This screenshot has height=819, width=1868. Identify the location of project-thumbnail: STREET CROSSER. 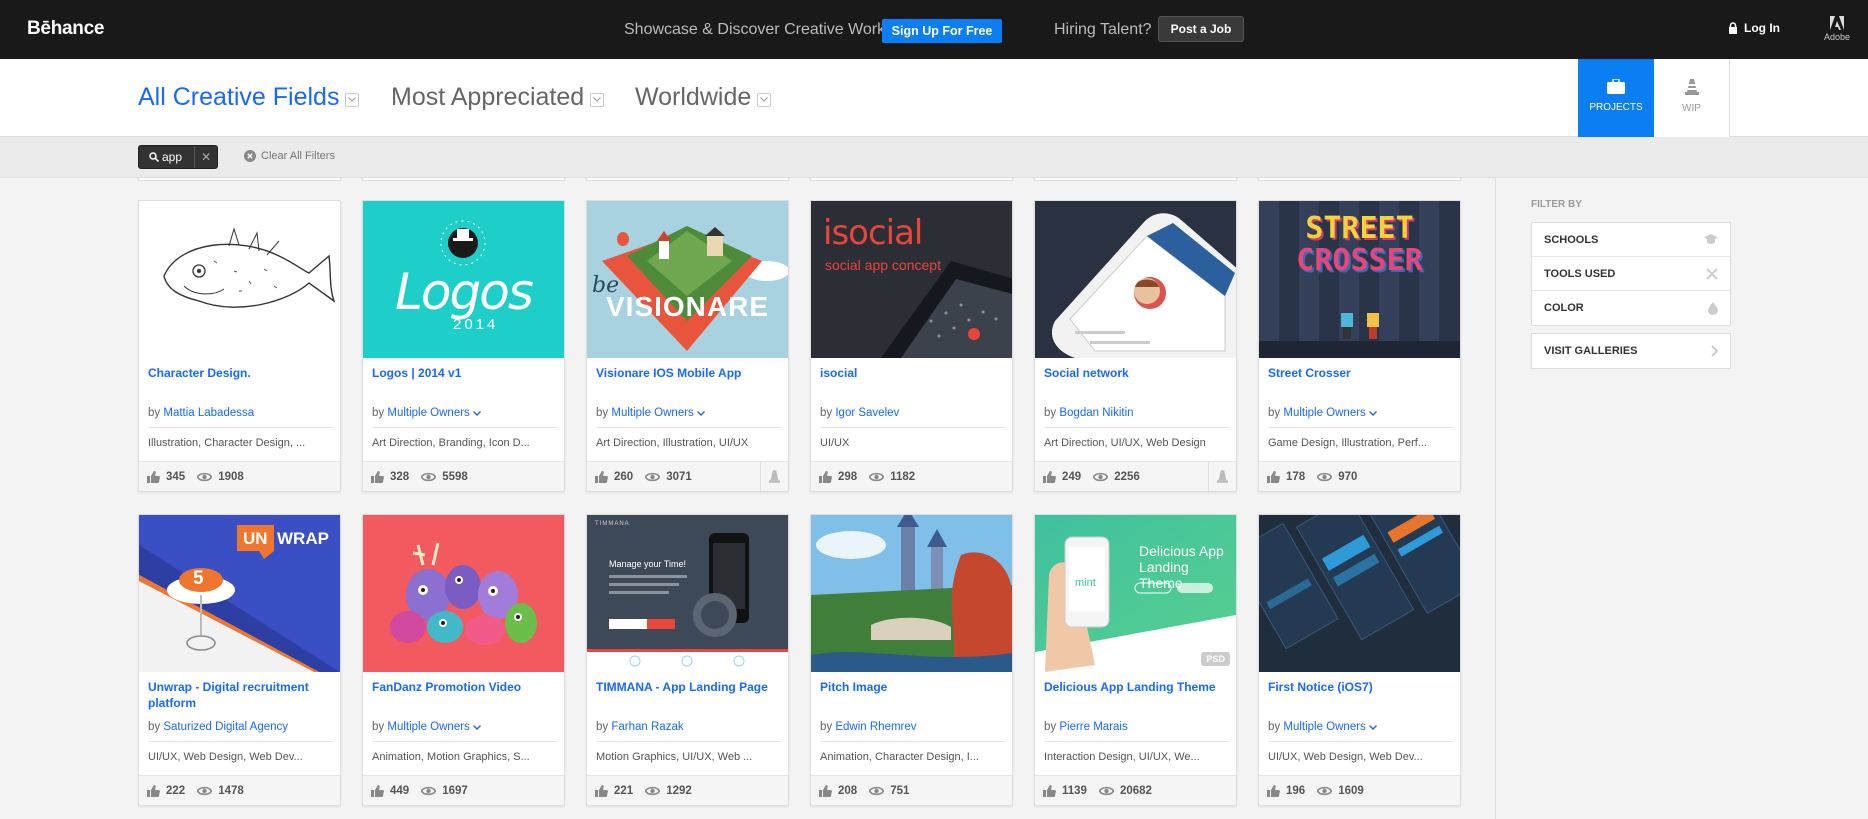
(1359, 279).